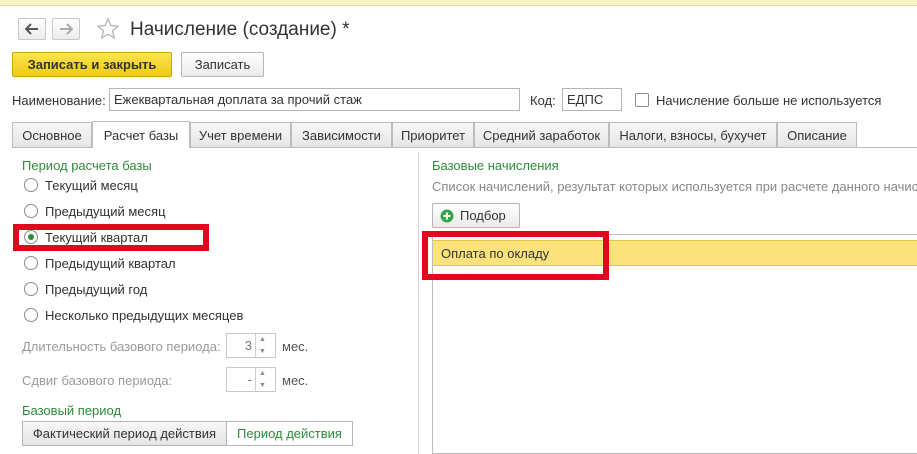 This screenshot has height=454, width=917. What do you see at coordinates (91, 185) in the screenshot?
I see `radio-label: Текущий месяц` at bounding box center [91, 185].